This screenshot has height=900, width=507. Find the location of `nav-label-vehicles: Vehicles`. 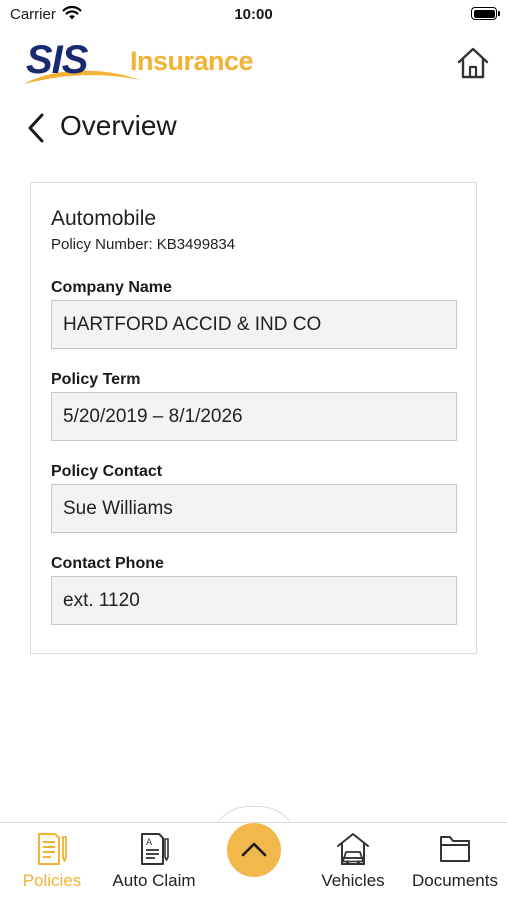

nav-label-vehicles: Vehicles is located at coordinates (353, 880).